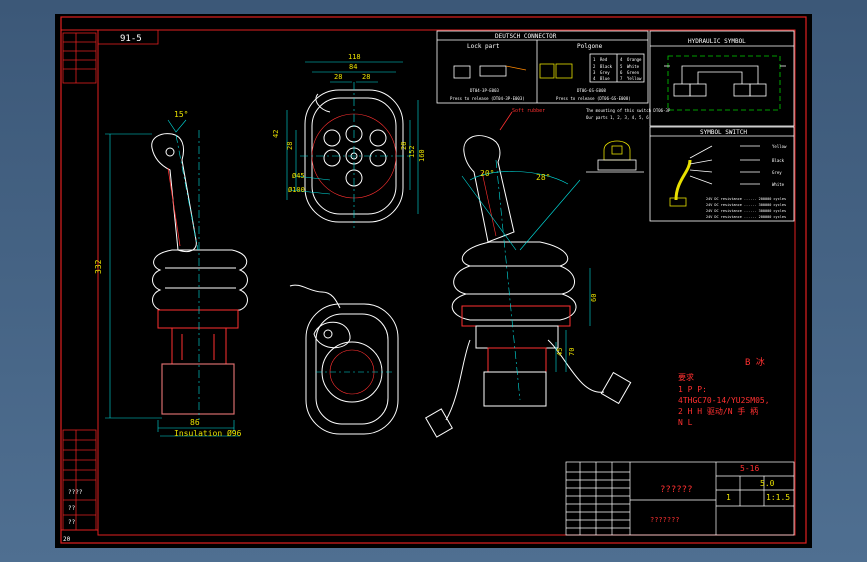 The width and height of the screenshot is (867, 562). Describe the element at coordinates (604, 59) in the screenshot. I see `pin-color: Red` at that location.